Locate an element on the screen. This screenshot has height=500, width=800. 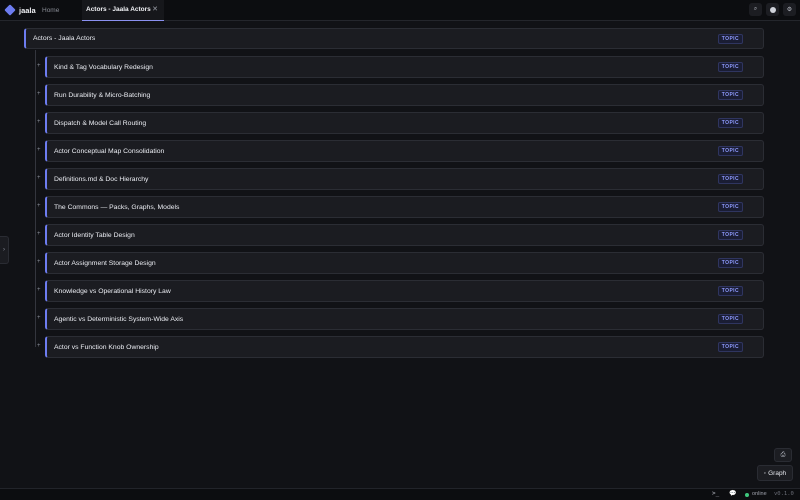
topic-row: + Actor vs Function Knob Ownership TOPIC is located at coordinates (400, 347).